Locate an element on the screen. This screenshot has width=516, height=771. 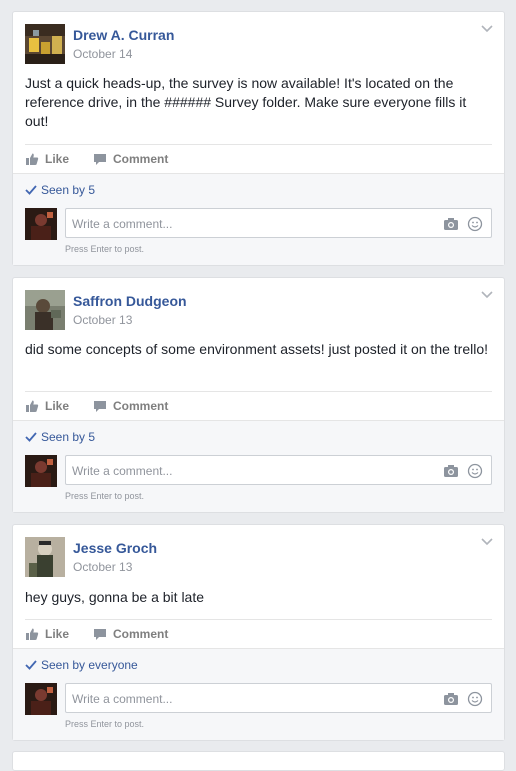
post-text: hey guys, gonna be a bit late is located at coordinates (115, 597).